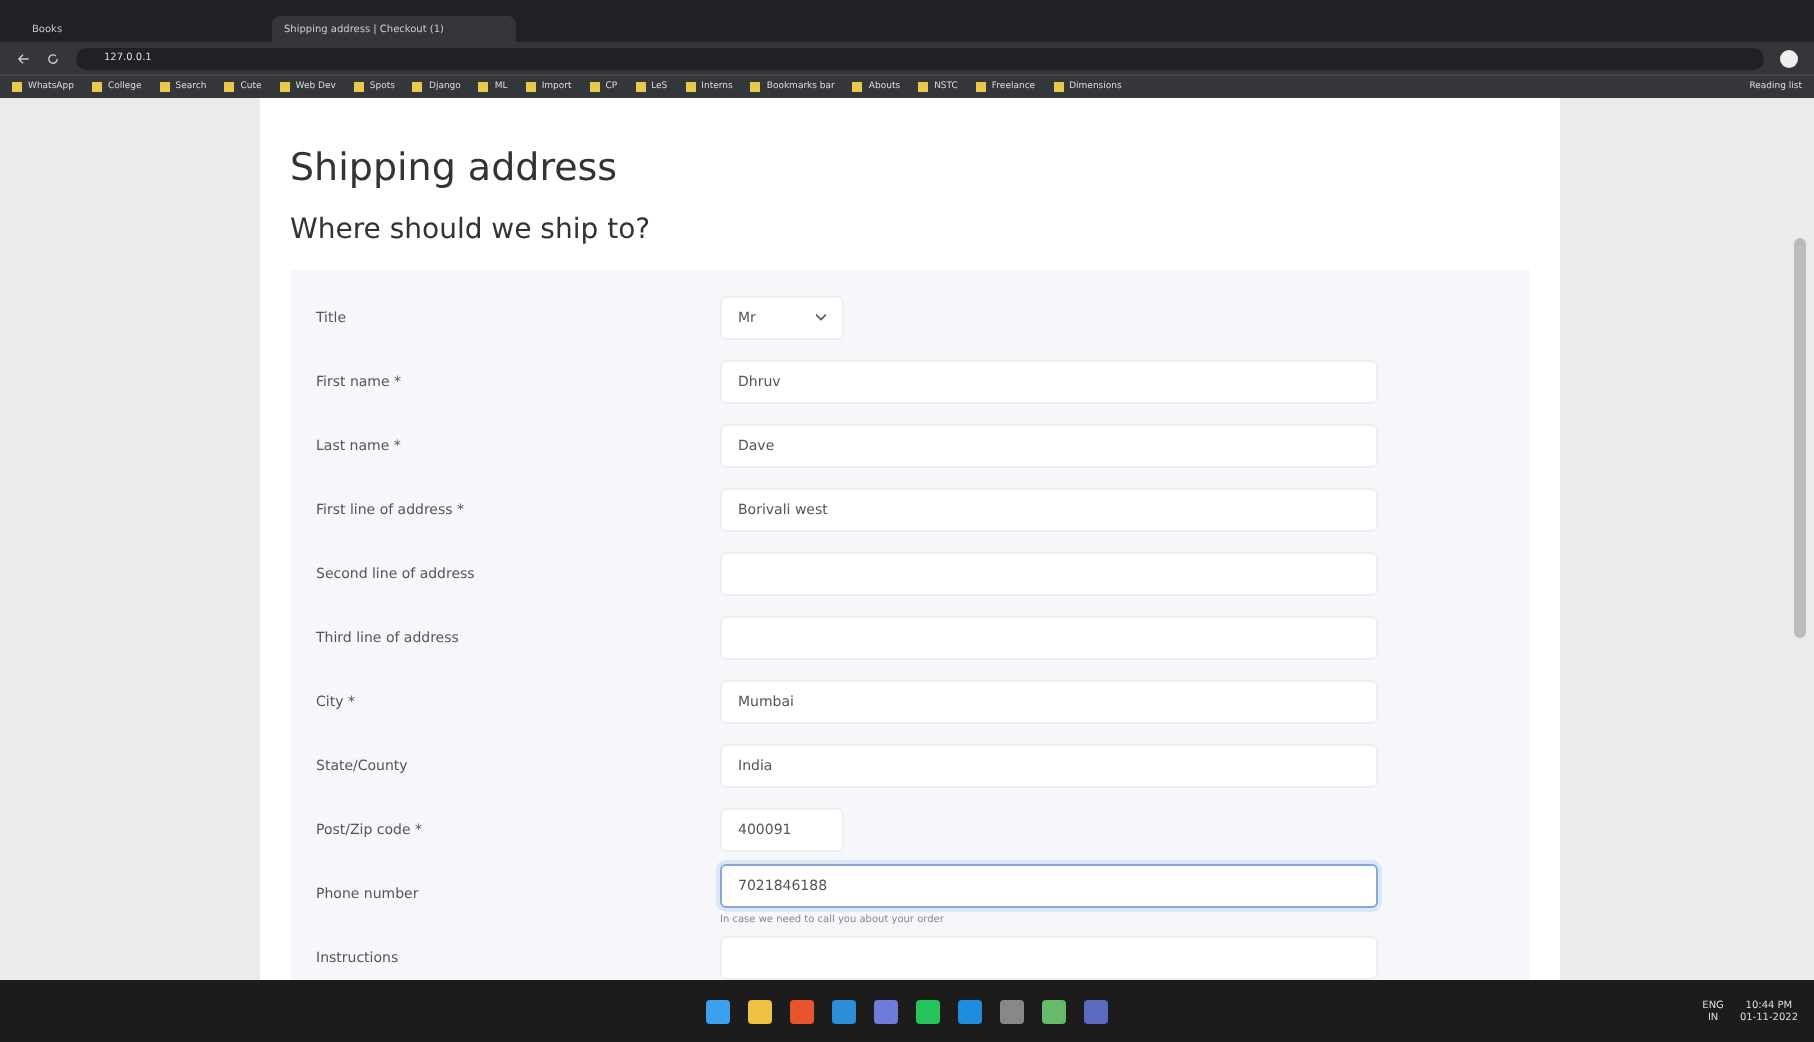 This screenshot has height=1042, width=1814. I want to click on input-field, so click(1049, 958).